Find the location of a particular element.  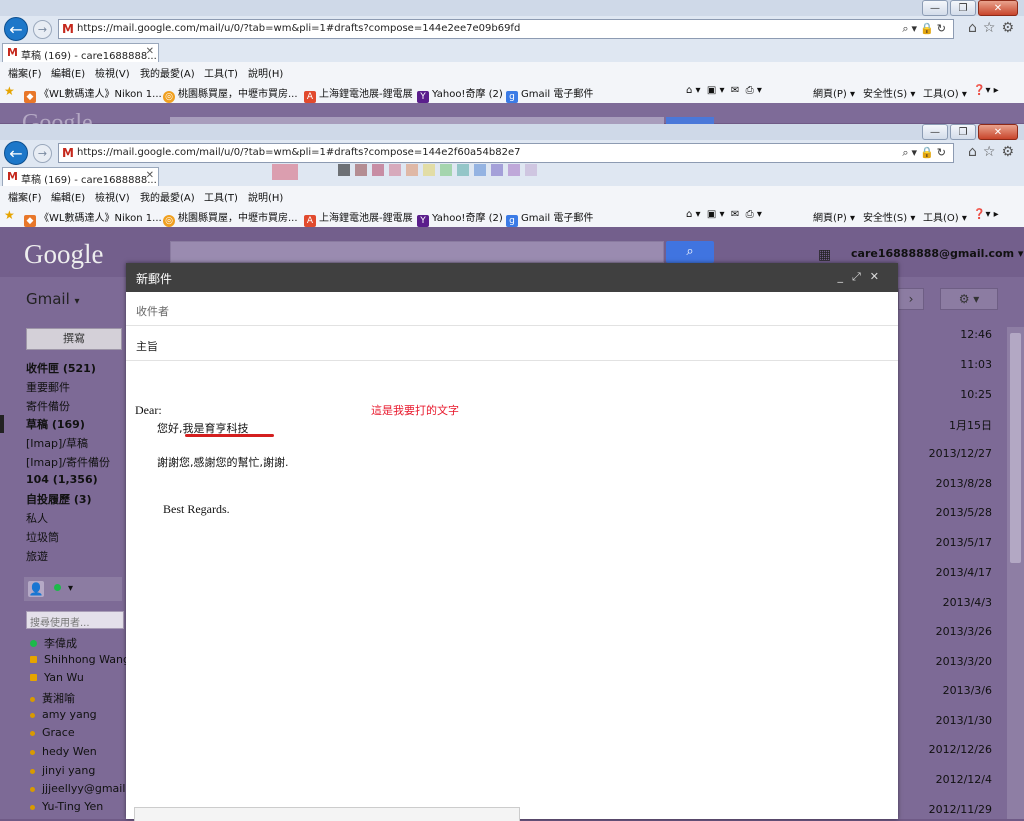

compose-header: 新郵件 _⤢✕ is located at coordinates (512, 277).